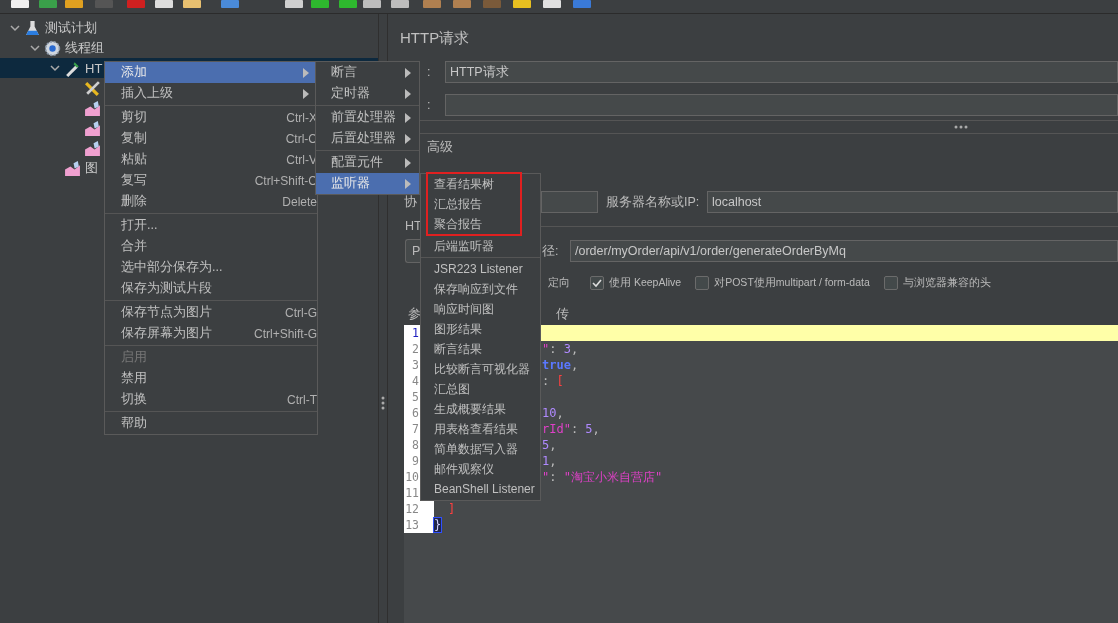 This screenshot has height=623, width=1118. What do you see at coordinates (946, 283) in the screenshot?
I see `option-label: 与浏览器兼容的头` at bounding box center [946, 283].